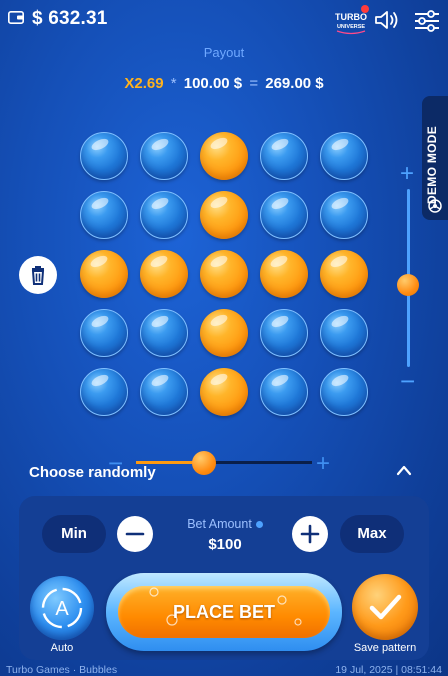  What do you see at coordinates (115, 463) in the screenshot?
I see `random-count-decrease-button: −` at bounding box center [115, 463].